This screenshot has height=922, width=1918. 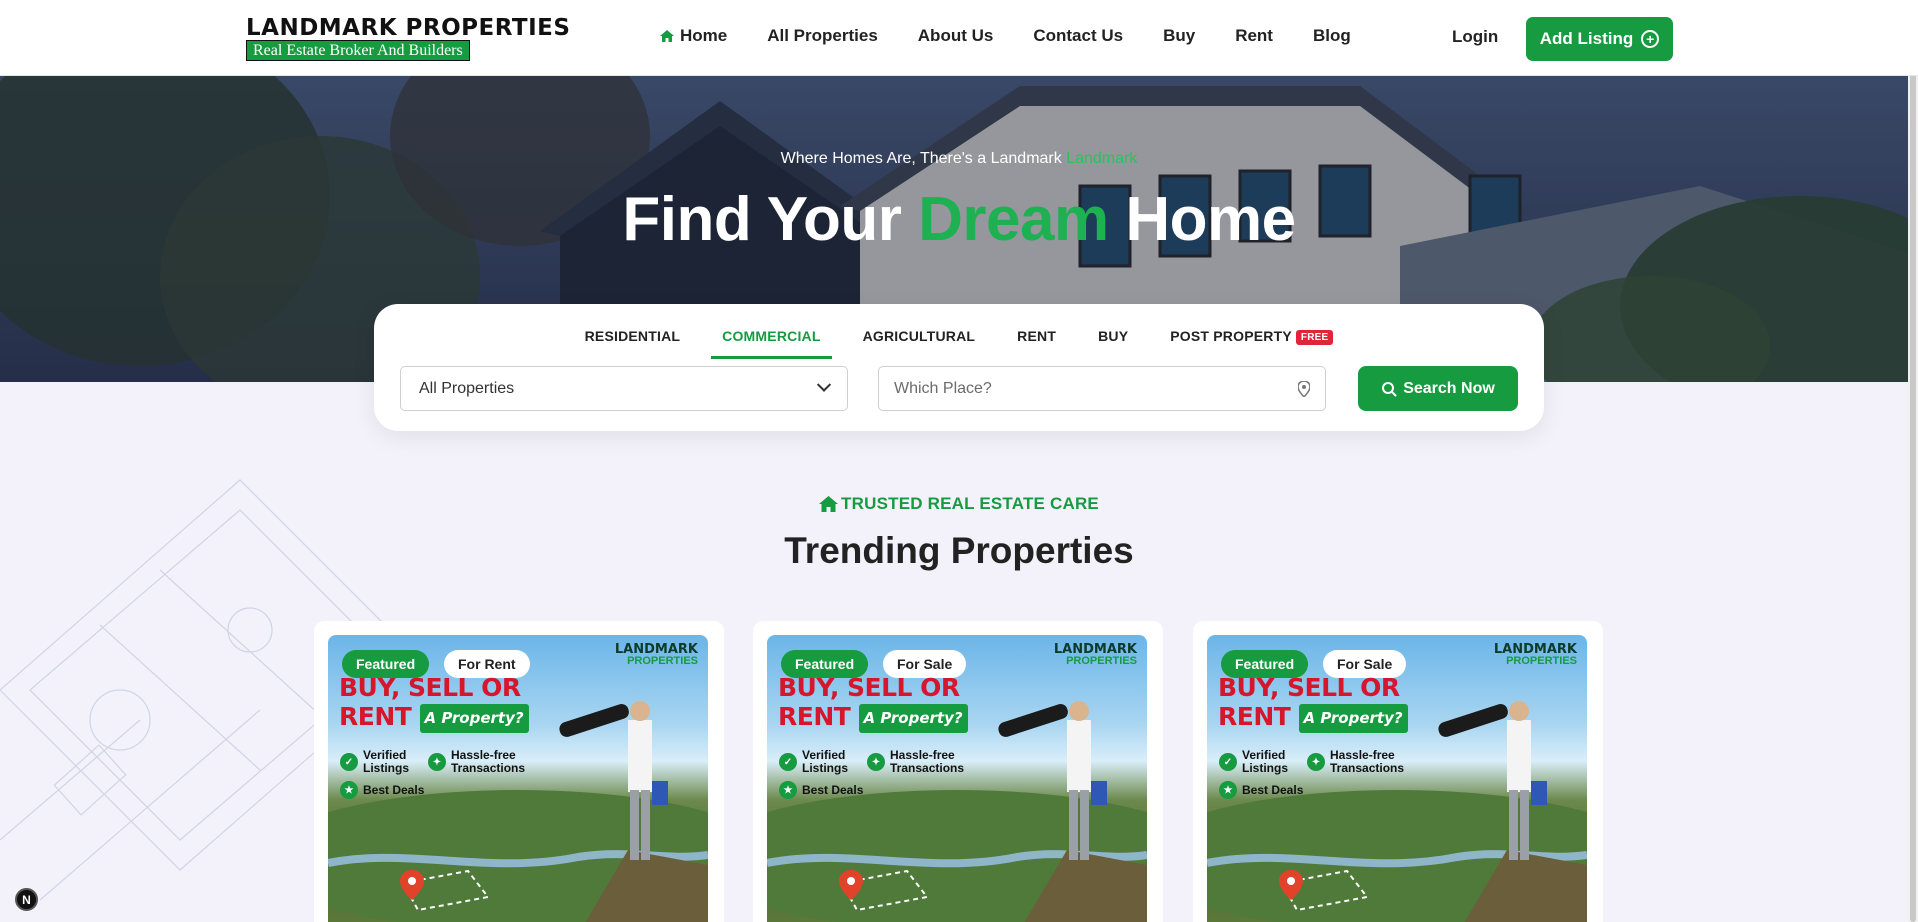 I want to click on free-badge: FREE, so click(x=1314, y=337).